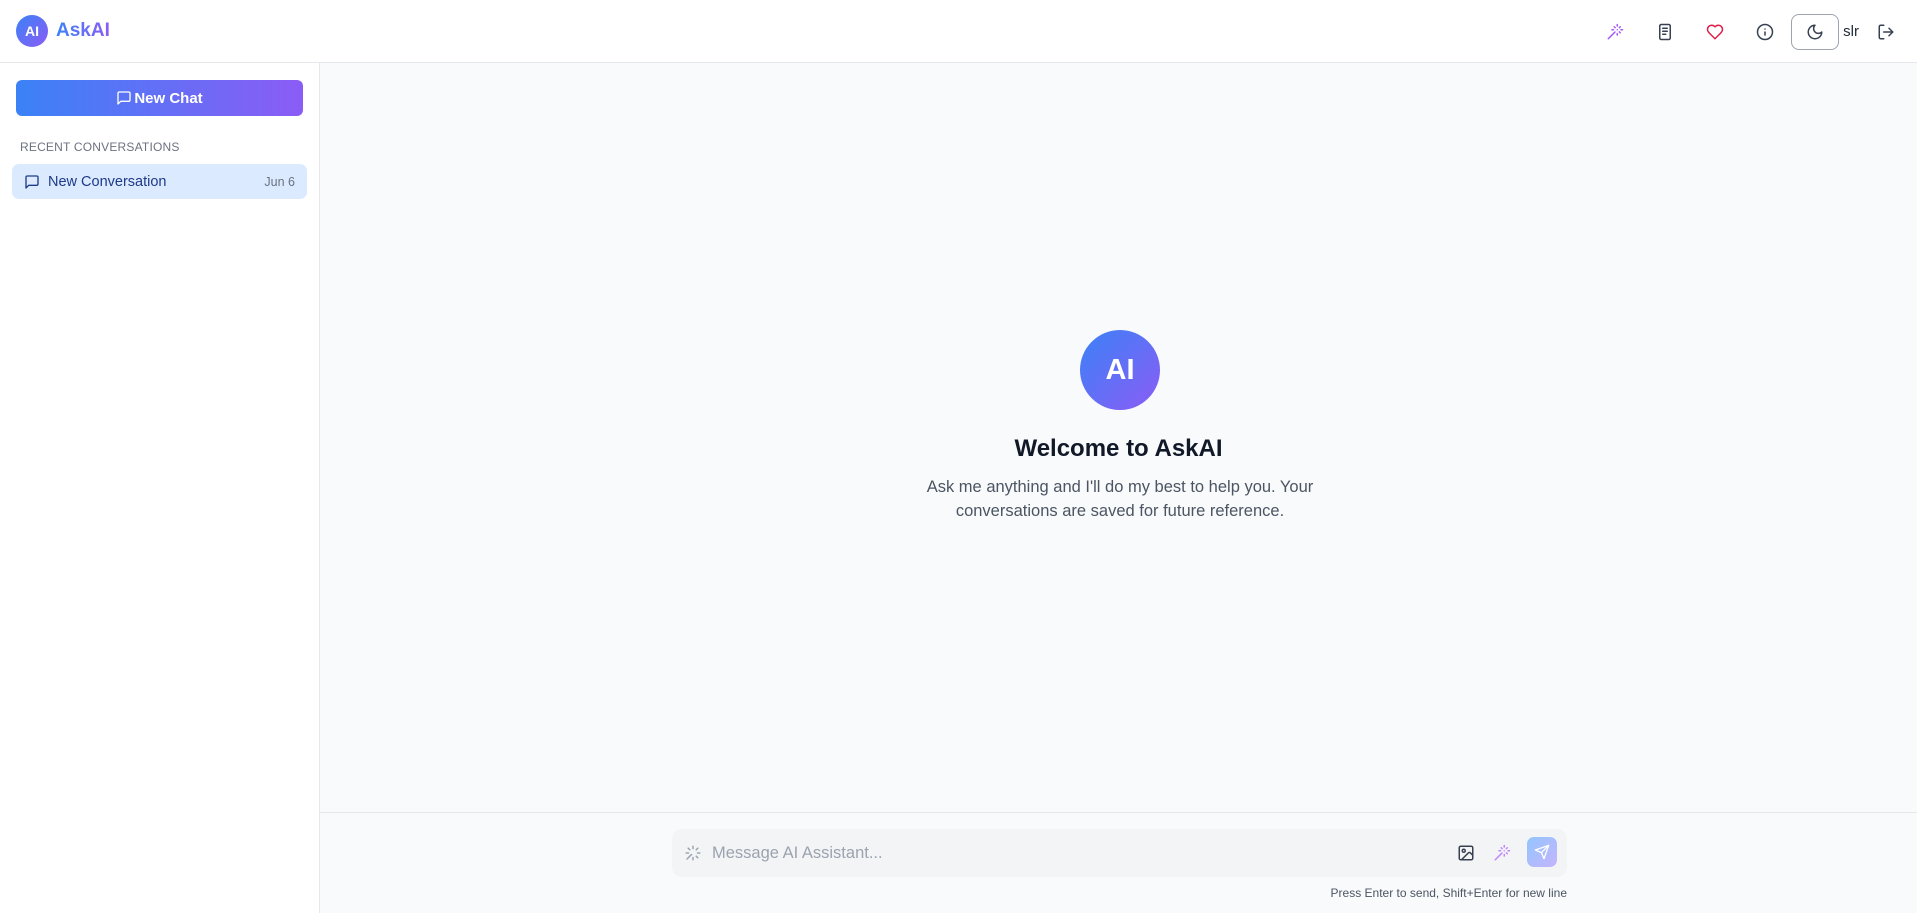 The height and width of the screenshot is (913, 1917). I want to click on conversation-date: Jun 6, so click(279, 181).